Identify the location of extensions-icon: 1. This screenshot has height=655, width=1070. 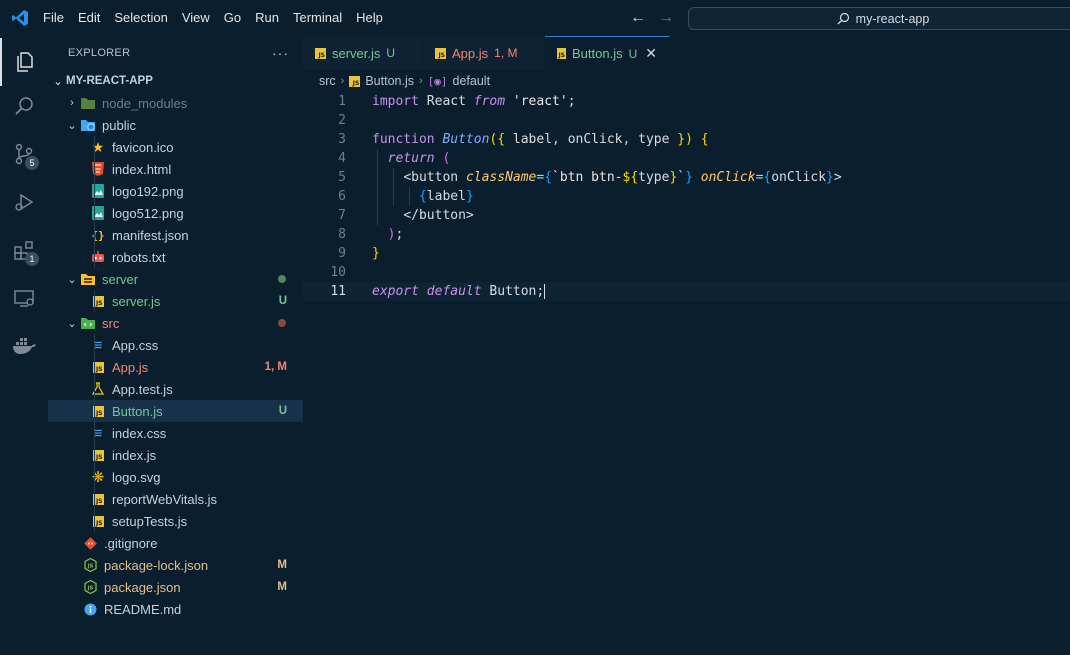
(24, 250).